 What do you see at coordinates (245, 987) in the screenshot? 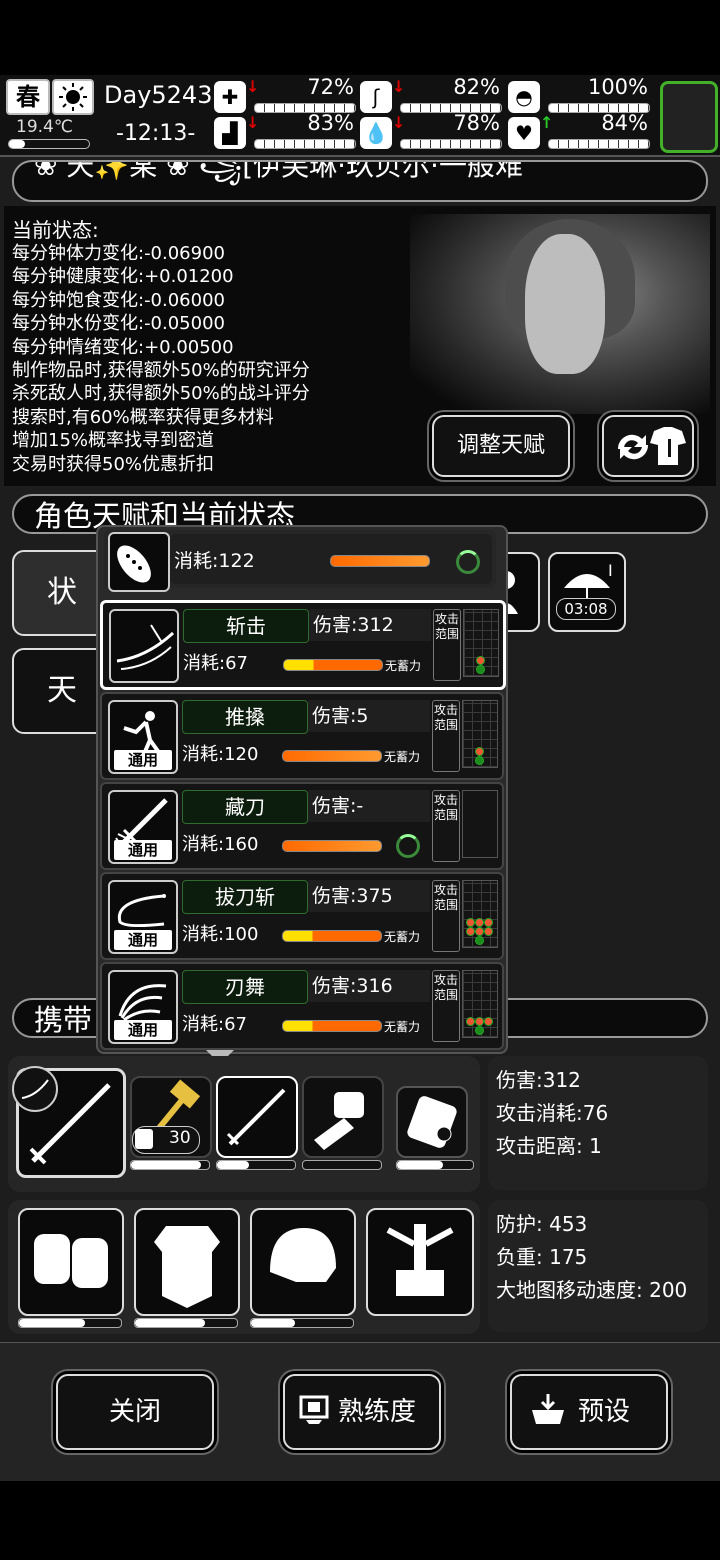
I see `skill-name: 刃舞` at bounding box center [245, 987].